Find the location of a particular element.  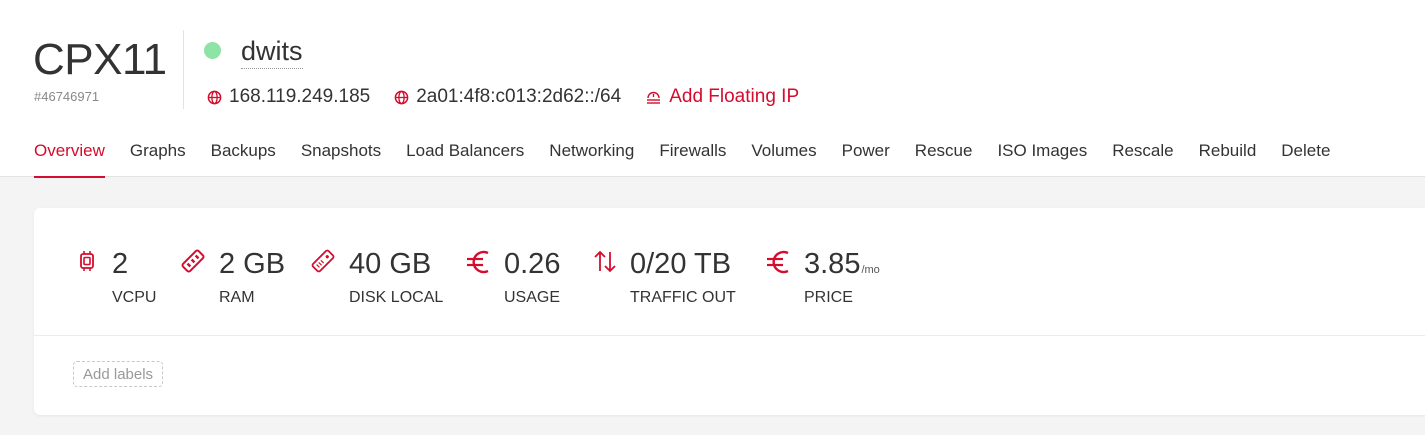

tab-volumes: Volumes is located at coordinates (783, 155).